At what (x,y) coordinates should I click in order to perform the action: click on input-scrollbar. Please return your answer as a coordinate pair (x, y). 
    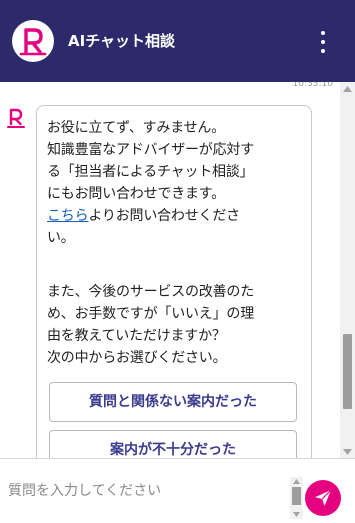
    Looking at the image, I should click on (296, 498).